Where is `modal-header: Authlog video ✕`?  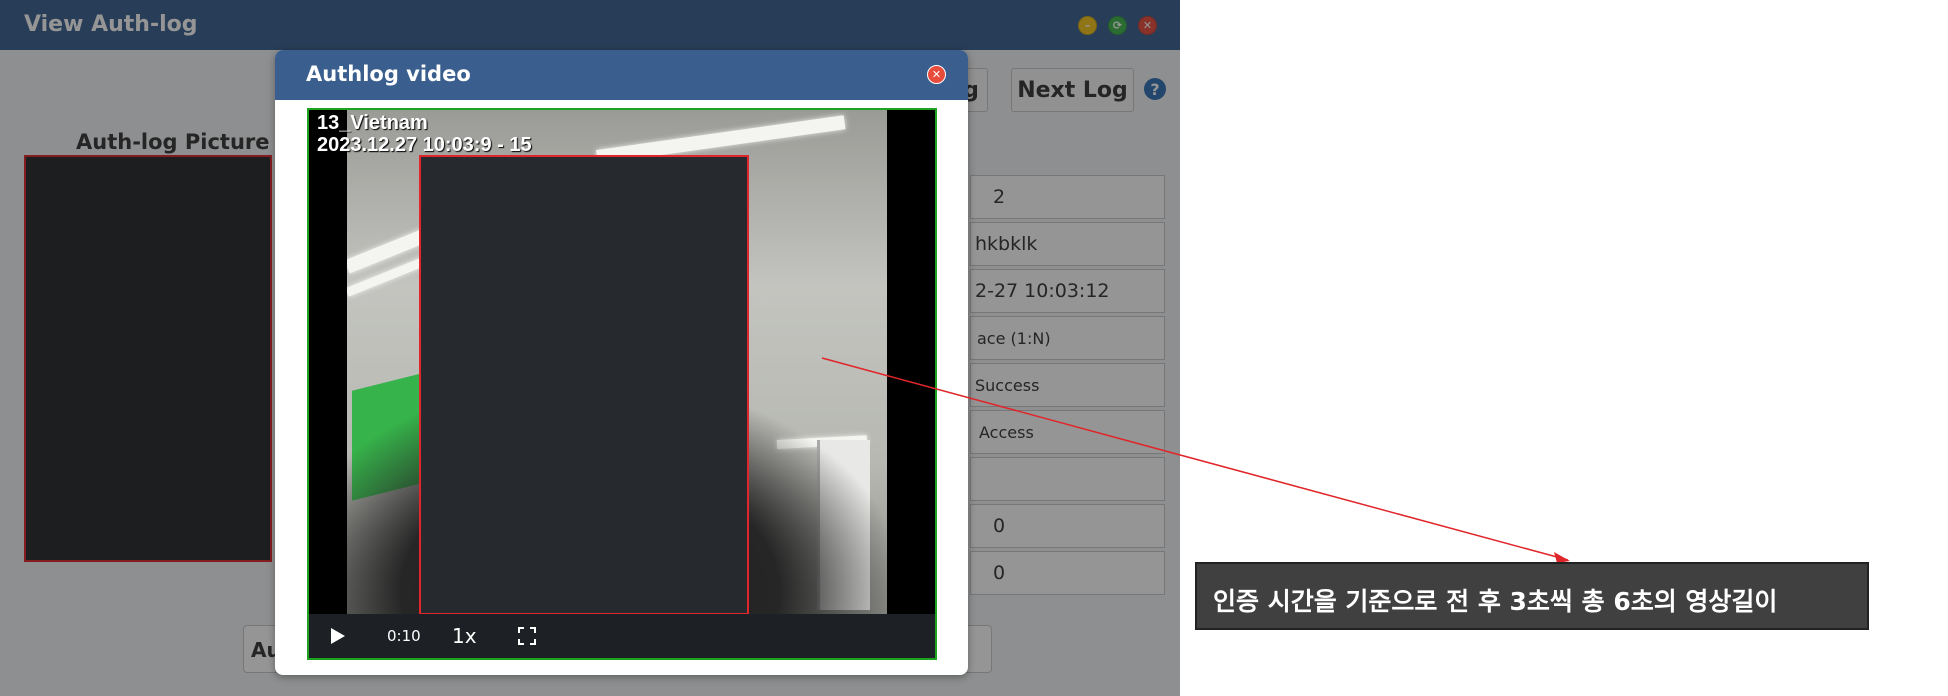
modal-header: Authlog video ✕ is located at coordinates (621, 75).